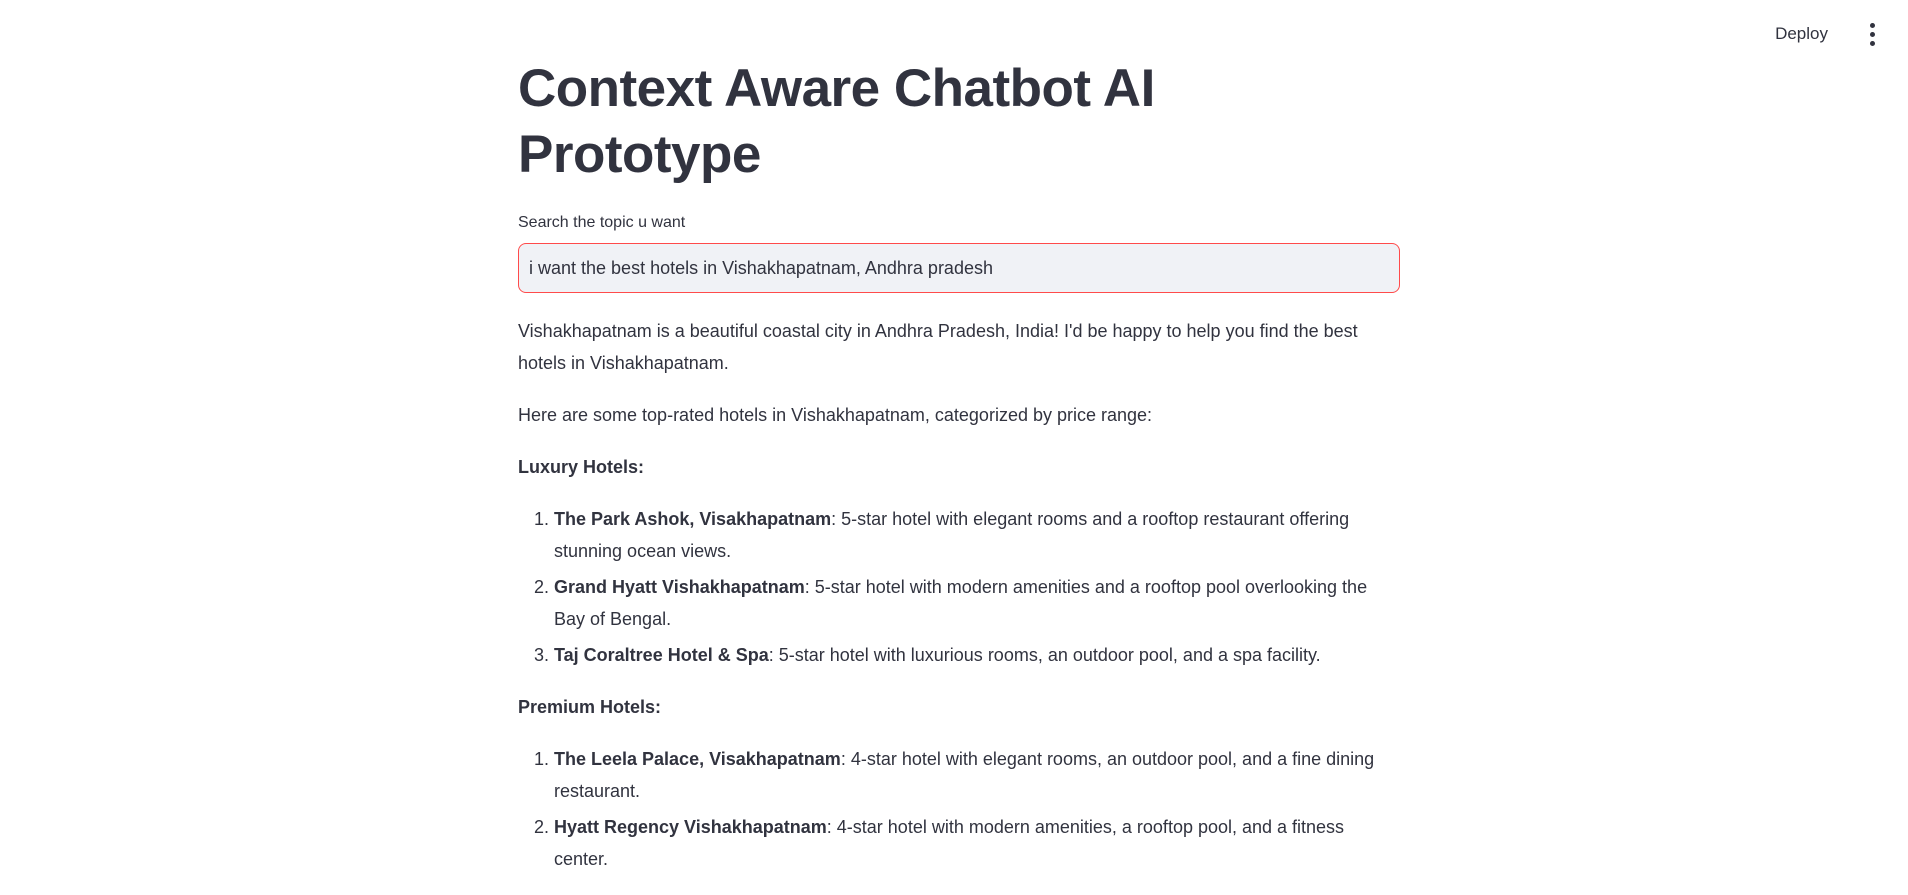 The width and height of the screenshot is (1908, 895). I want to click on section-heading-premium: Premium Hotels:, so click(590, 707).